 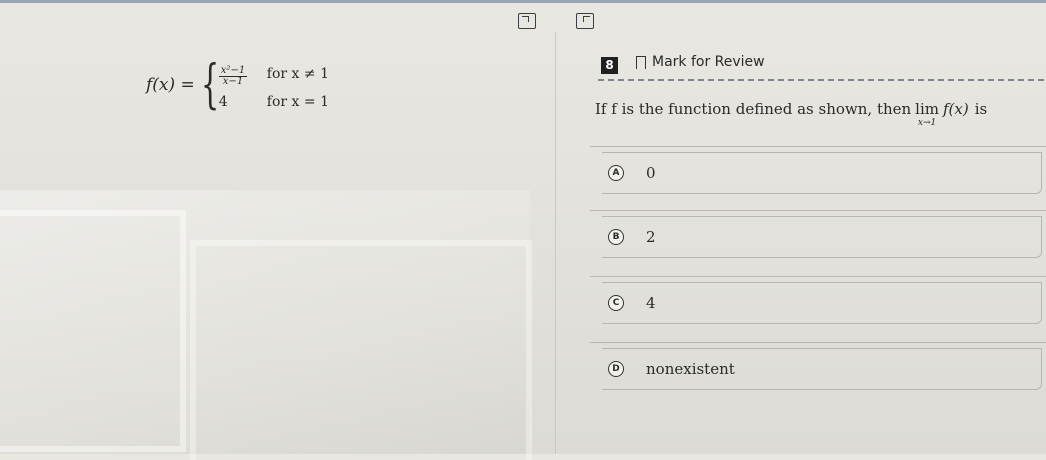 I want to click on header-divider, so click(x=821, y=80).